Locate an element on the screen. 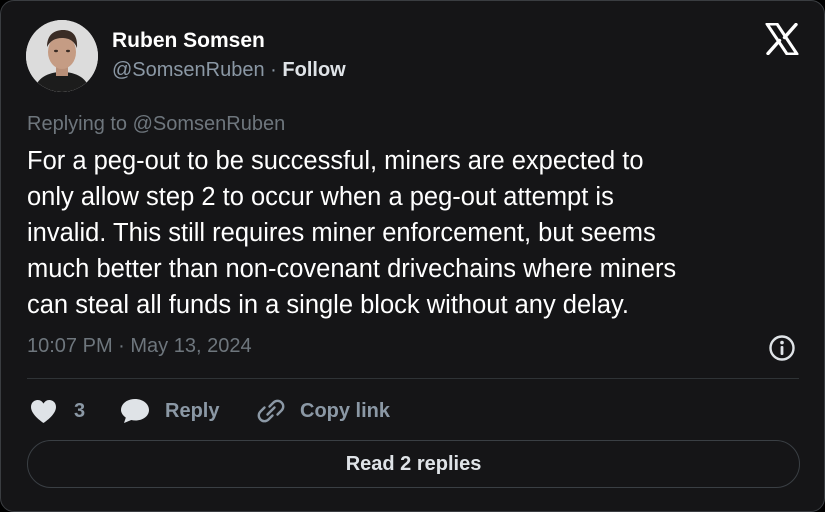 This screenshot has height=512, width=825. copy-link-label: Copy link is located at coordinates (345, 410).